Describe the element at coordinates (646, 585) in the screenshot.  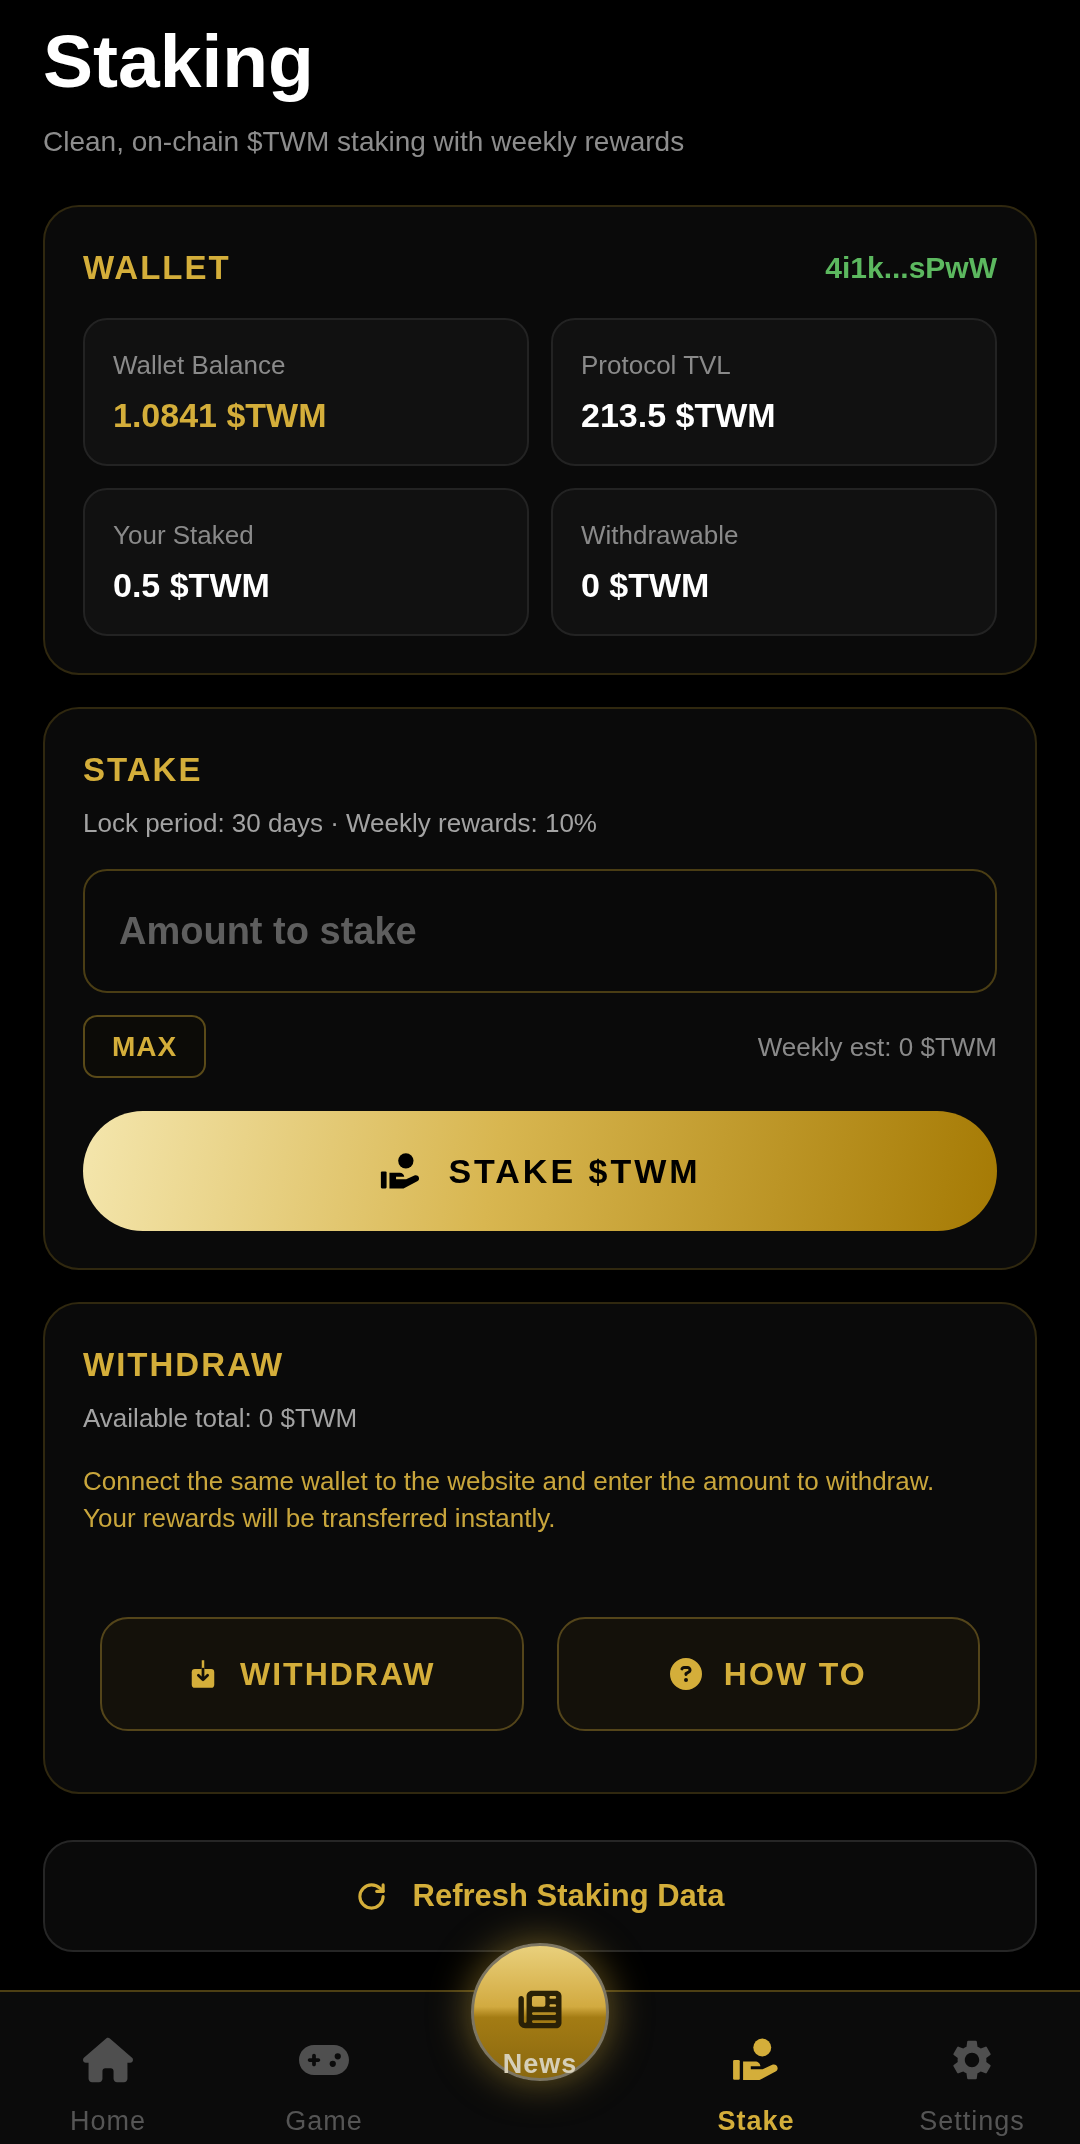
I see `stat-value: 0 $TWM` at that location.